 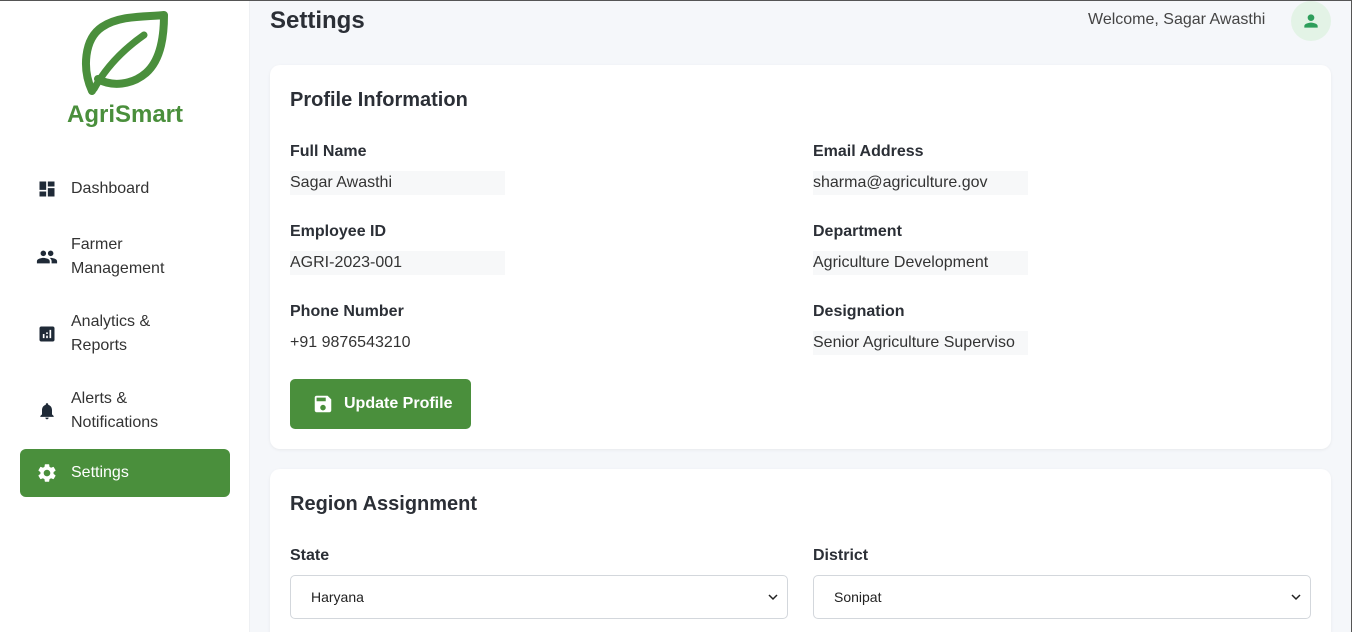 I want to click on analytics-icon, so click(x=47, y=334).